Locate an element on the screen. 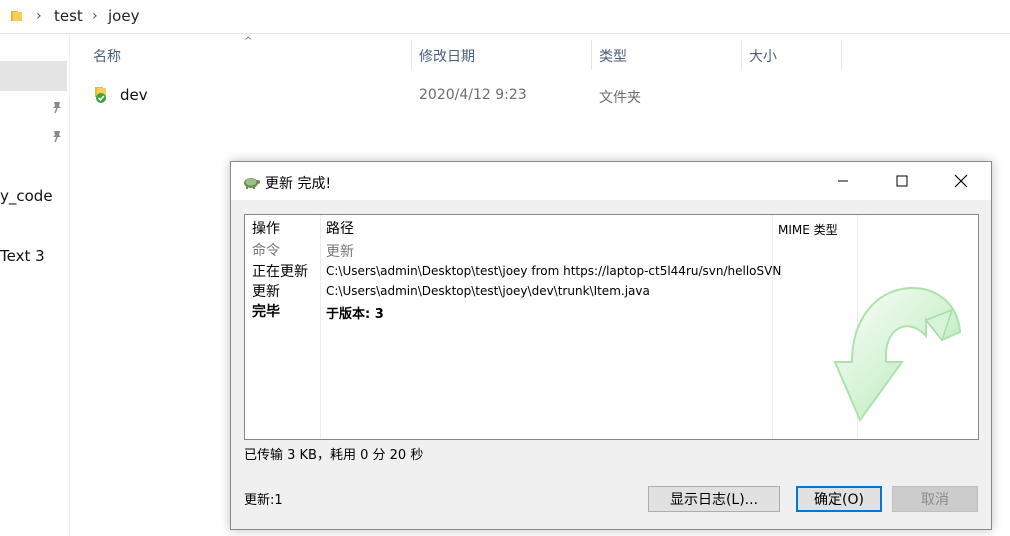  list-item-path: 更新 is located at coordinates (340, 251).